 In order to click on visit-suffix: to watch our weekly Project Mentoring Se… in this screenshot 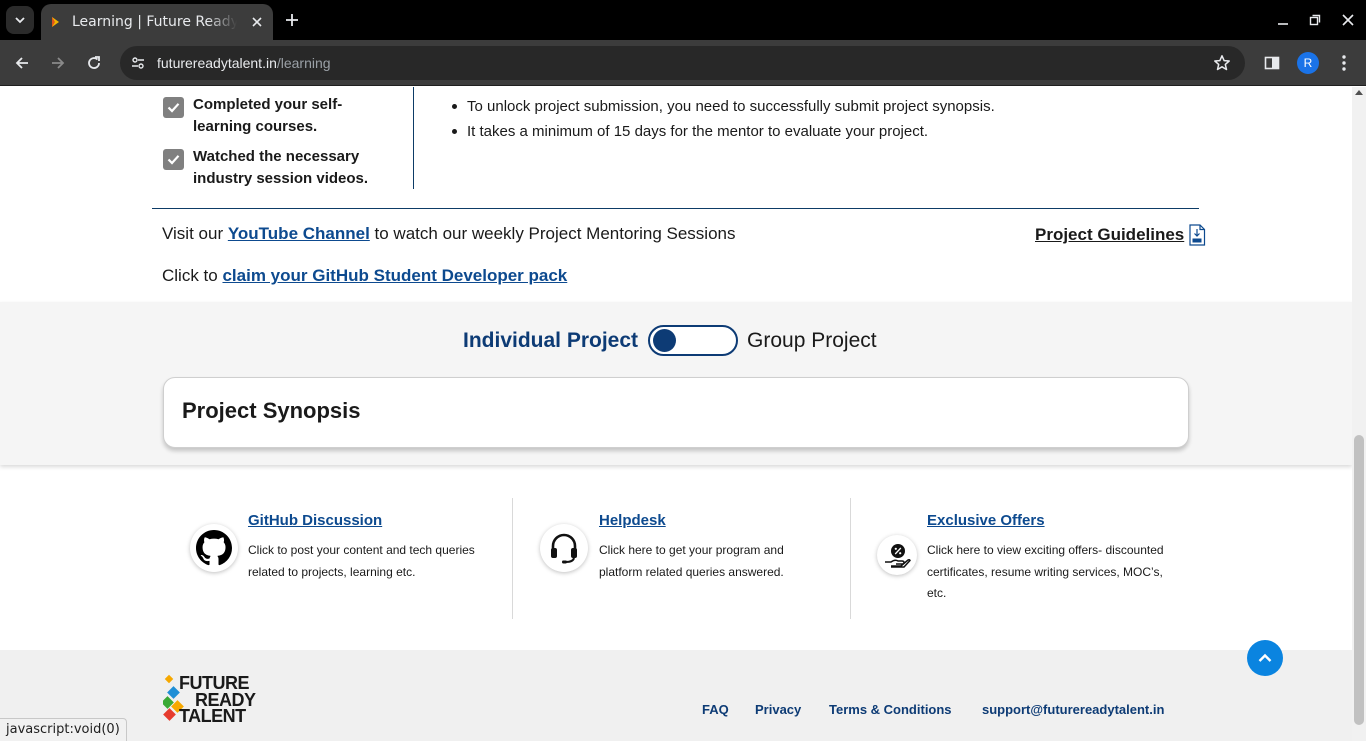, I will do `click(552, 233)`.